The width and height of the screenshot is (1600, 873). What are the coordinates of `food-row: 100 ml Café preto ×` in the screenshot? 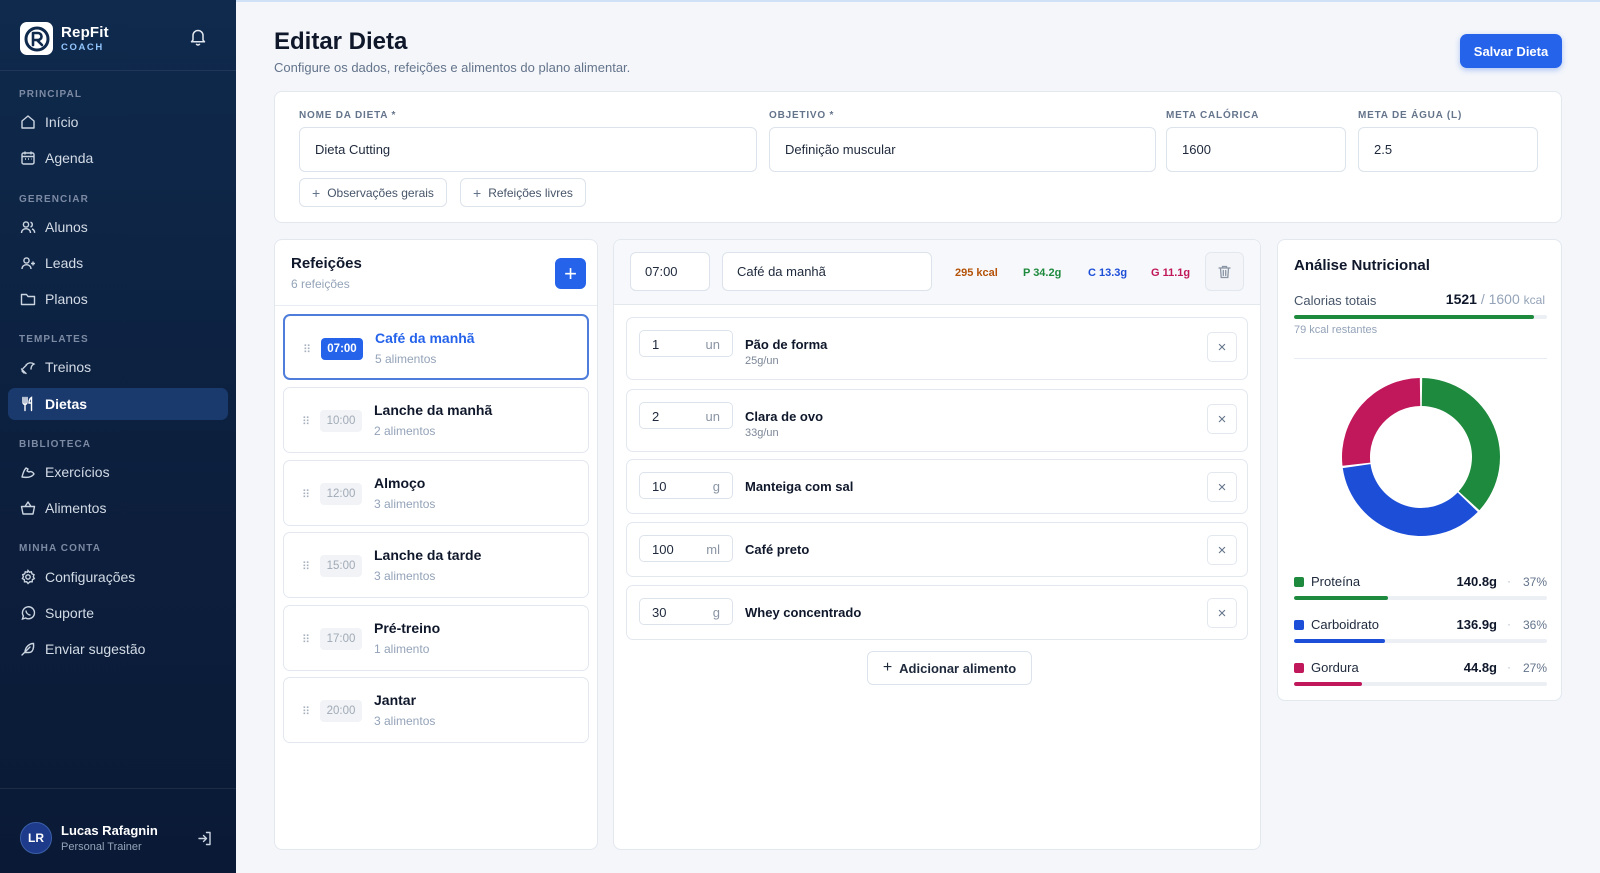 It's located at (937, 549).